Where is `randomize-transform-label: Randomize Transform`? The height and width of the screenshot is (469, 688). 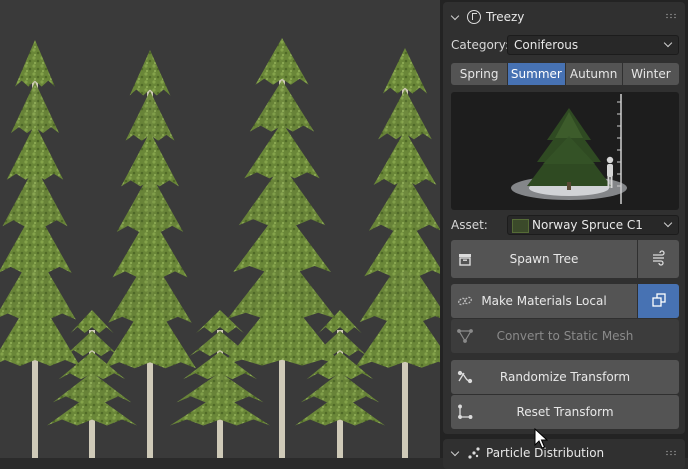
randomize-transform-label: Randomize Transform is located at coordinates (565, 377).